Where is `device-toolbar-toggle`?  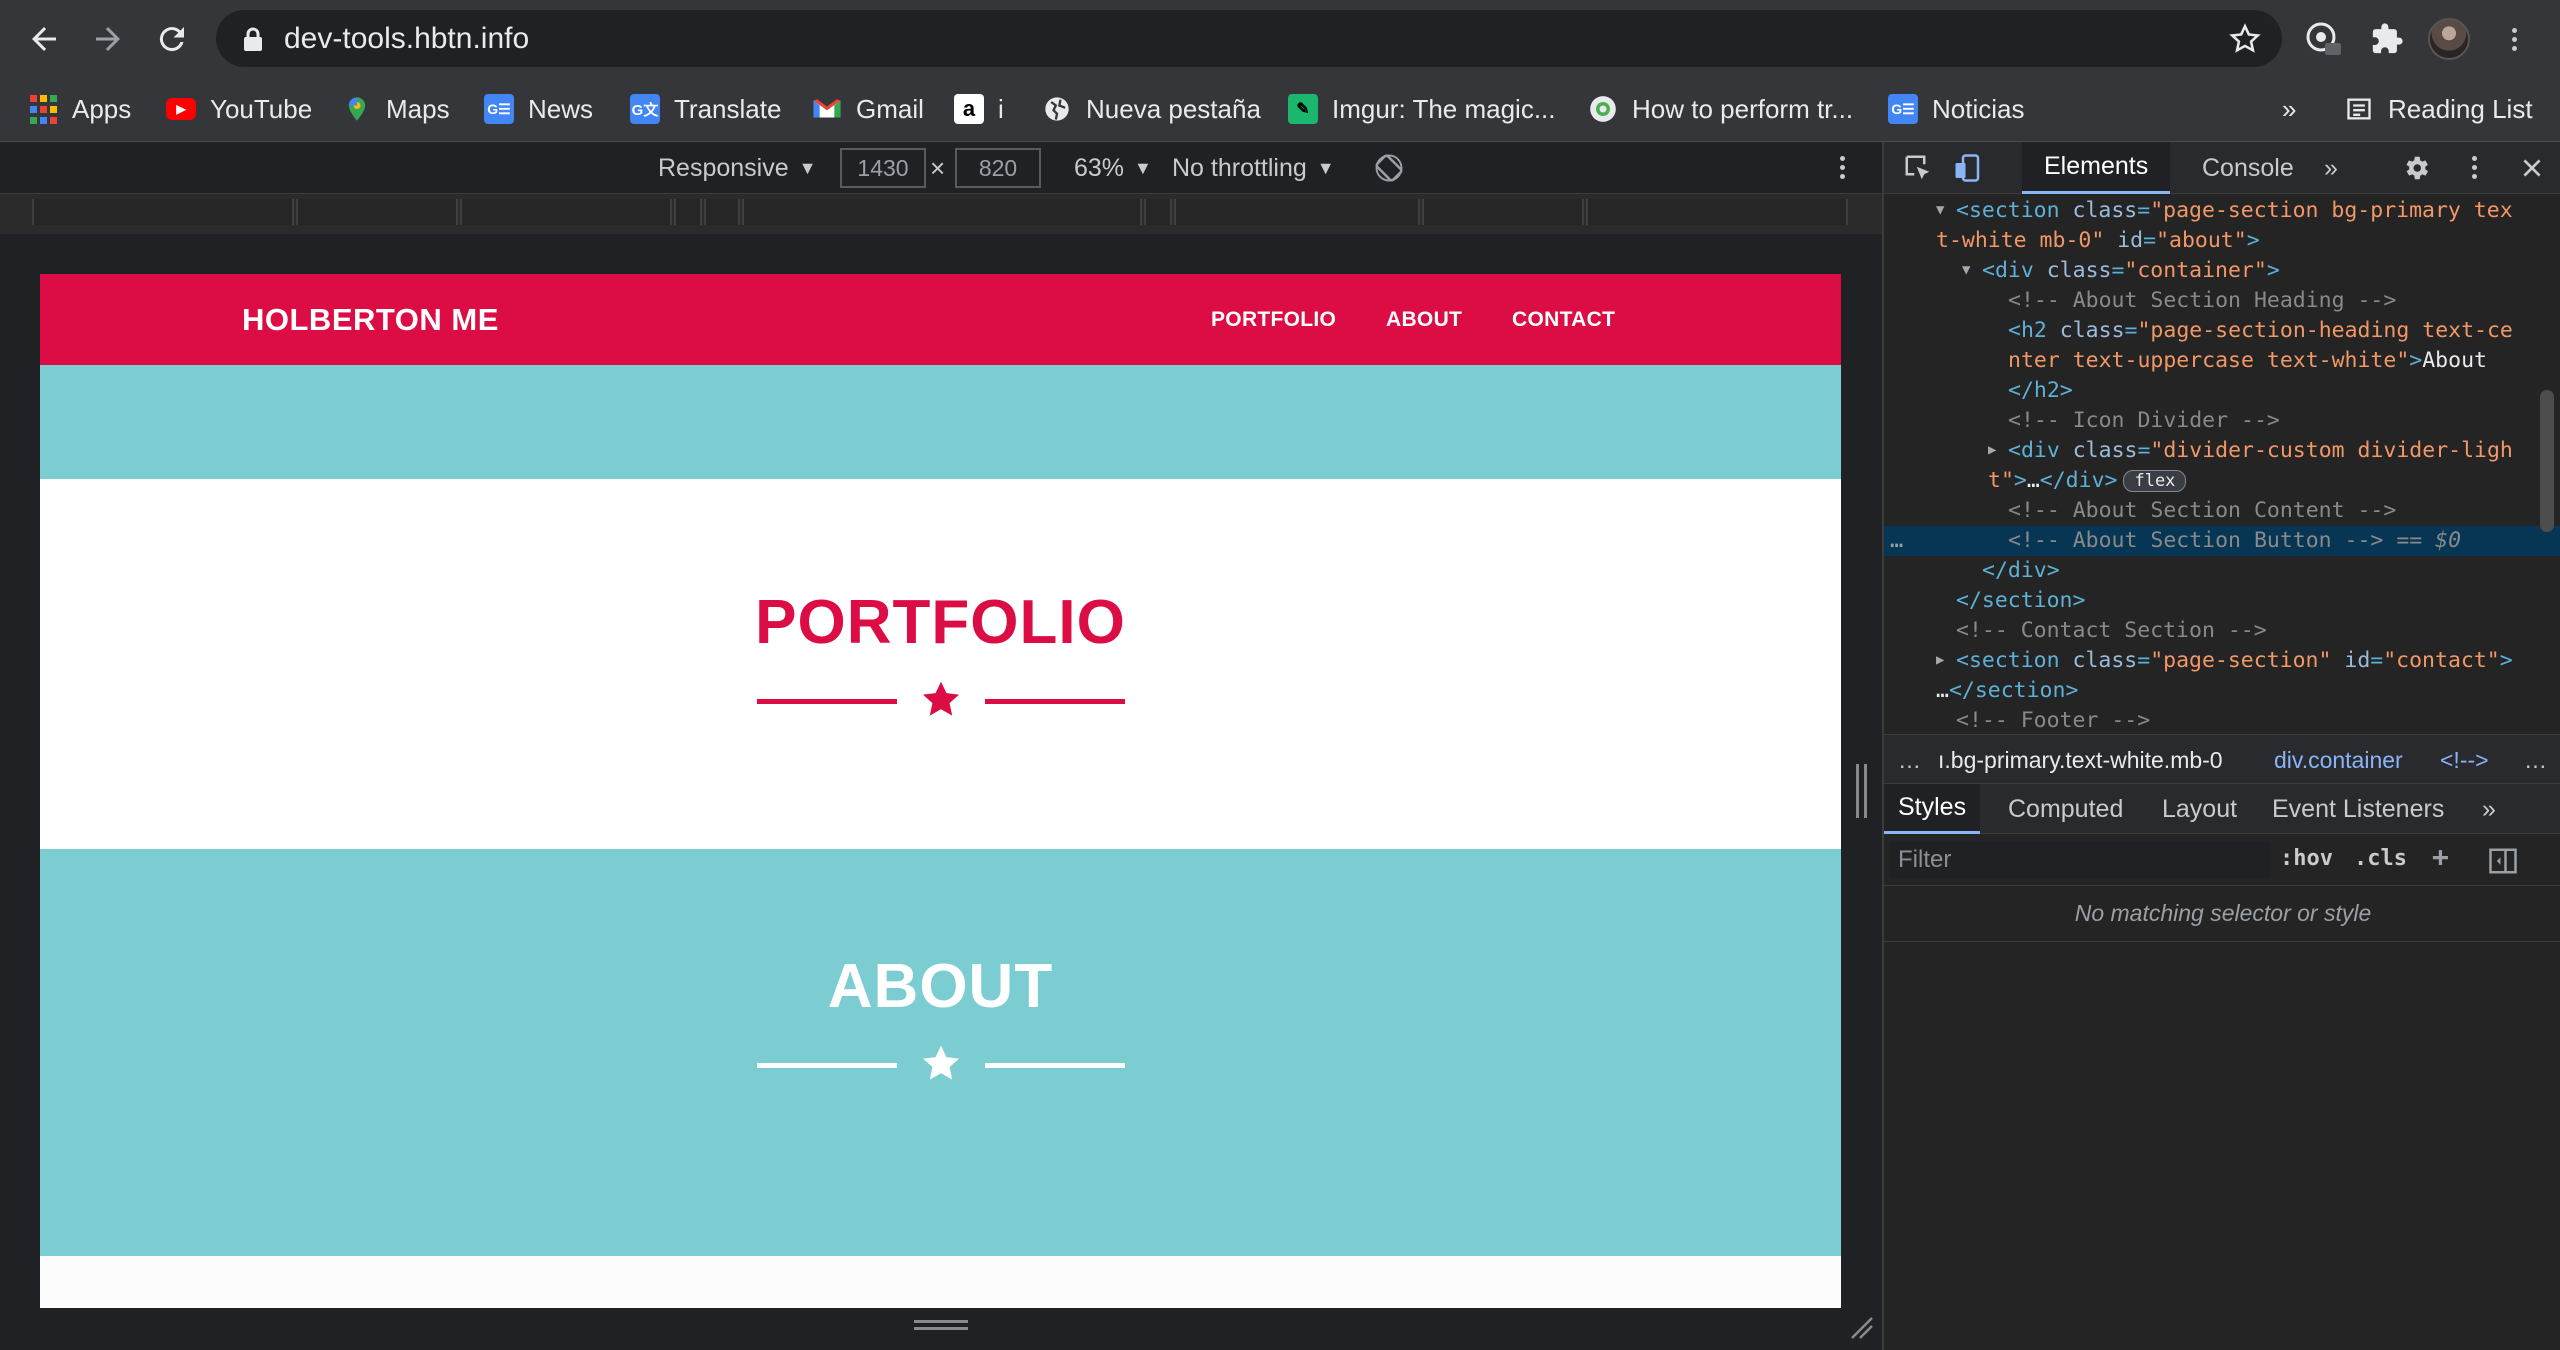 device-toolbar-toggle is located at coordinates (1968, 168).